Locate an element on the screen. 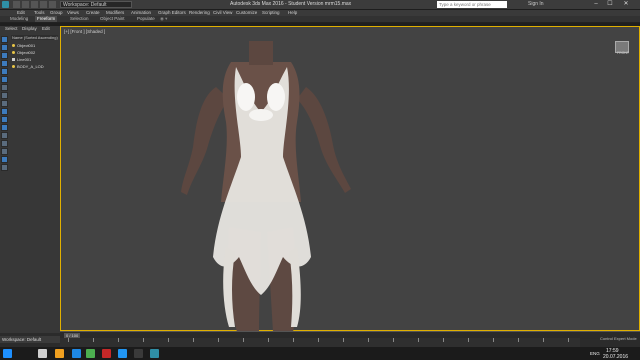  children-icon is located at coordinates (4, 143).